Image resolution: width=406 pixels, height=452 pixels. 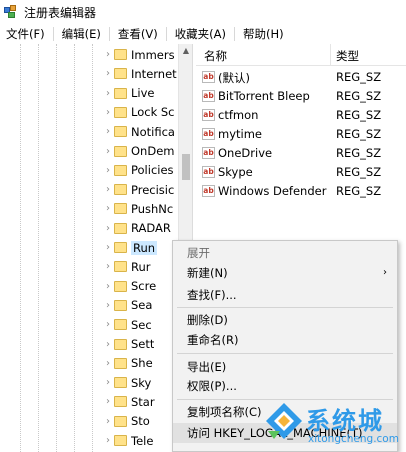 I want to click on menu-new-label: 新建(N), so click(x=207, y=273).